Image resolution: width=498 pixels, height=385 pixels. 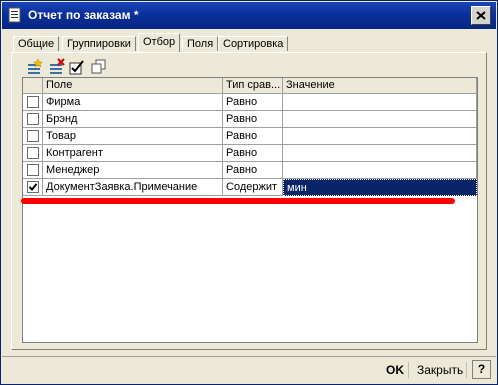 What do you see at coordinates (133, 119) in the screenshot?
I see `field-cell: Брэнд` at bounding box center [133, 119].